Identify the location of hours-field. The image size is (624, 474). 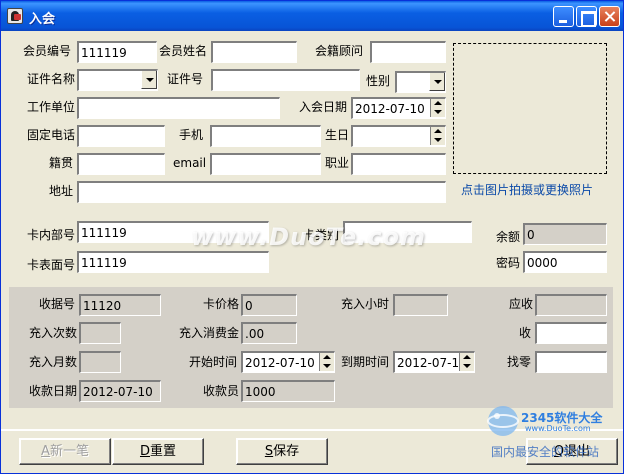
(420, 305).